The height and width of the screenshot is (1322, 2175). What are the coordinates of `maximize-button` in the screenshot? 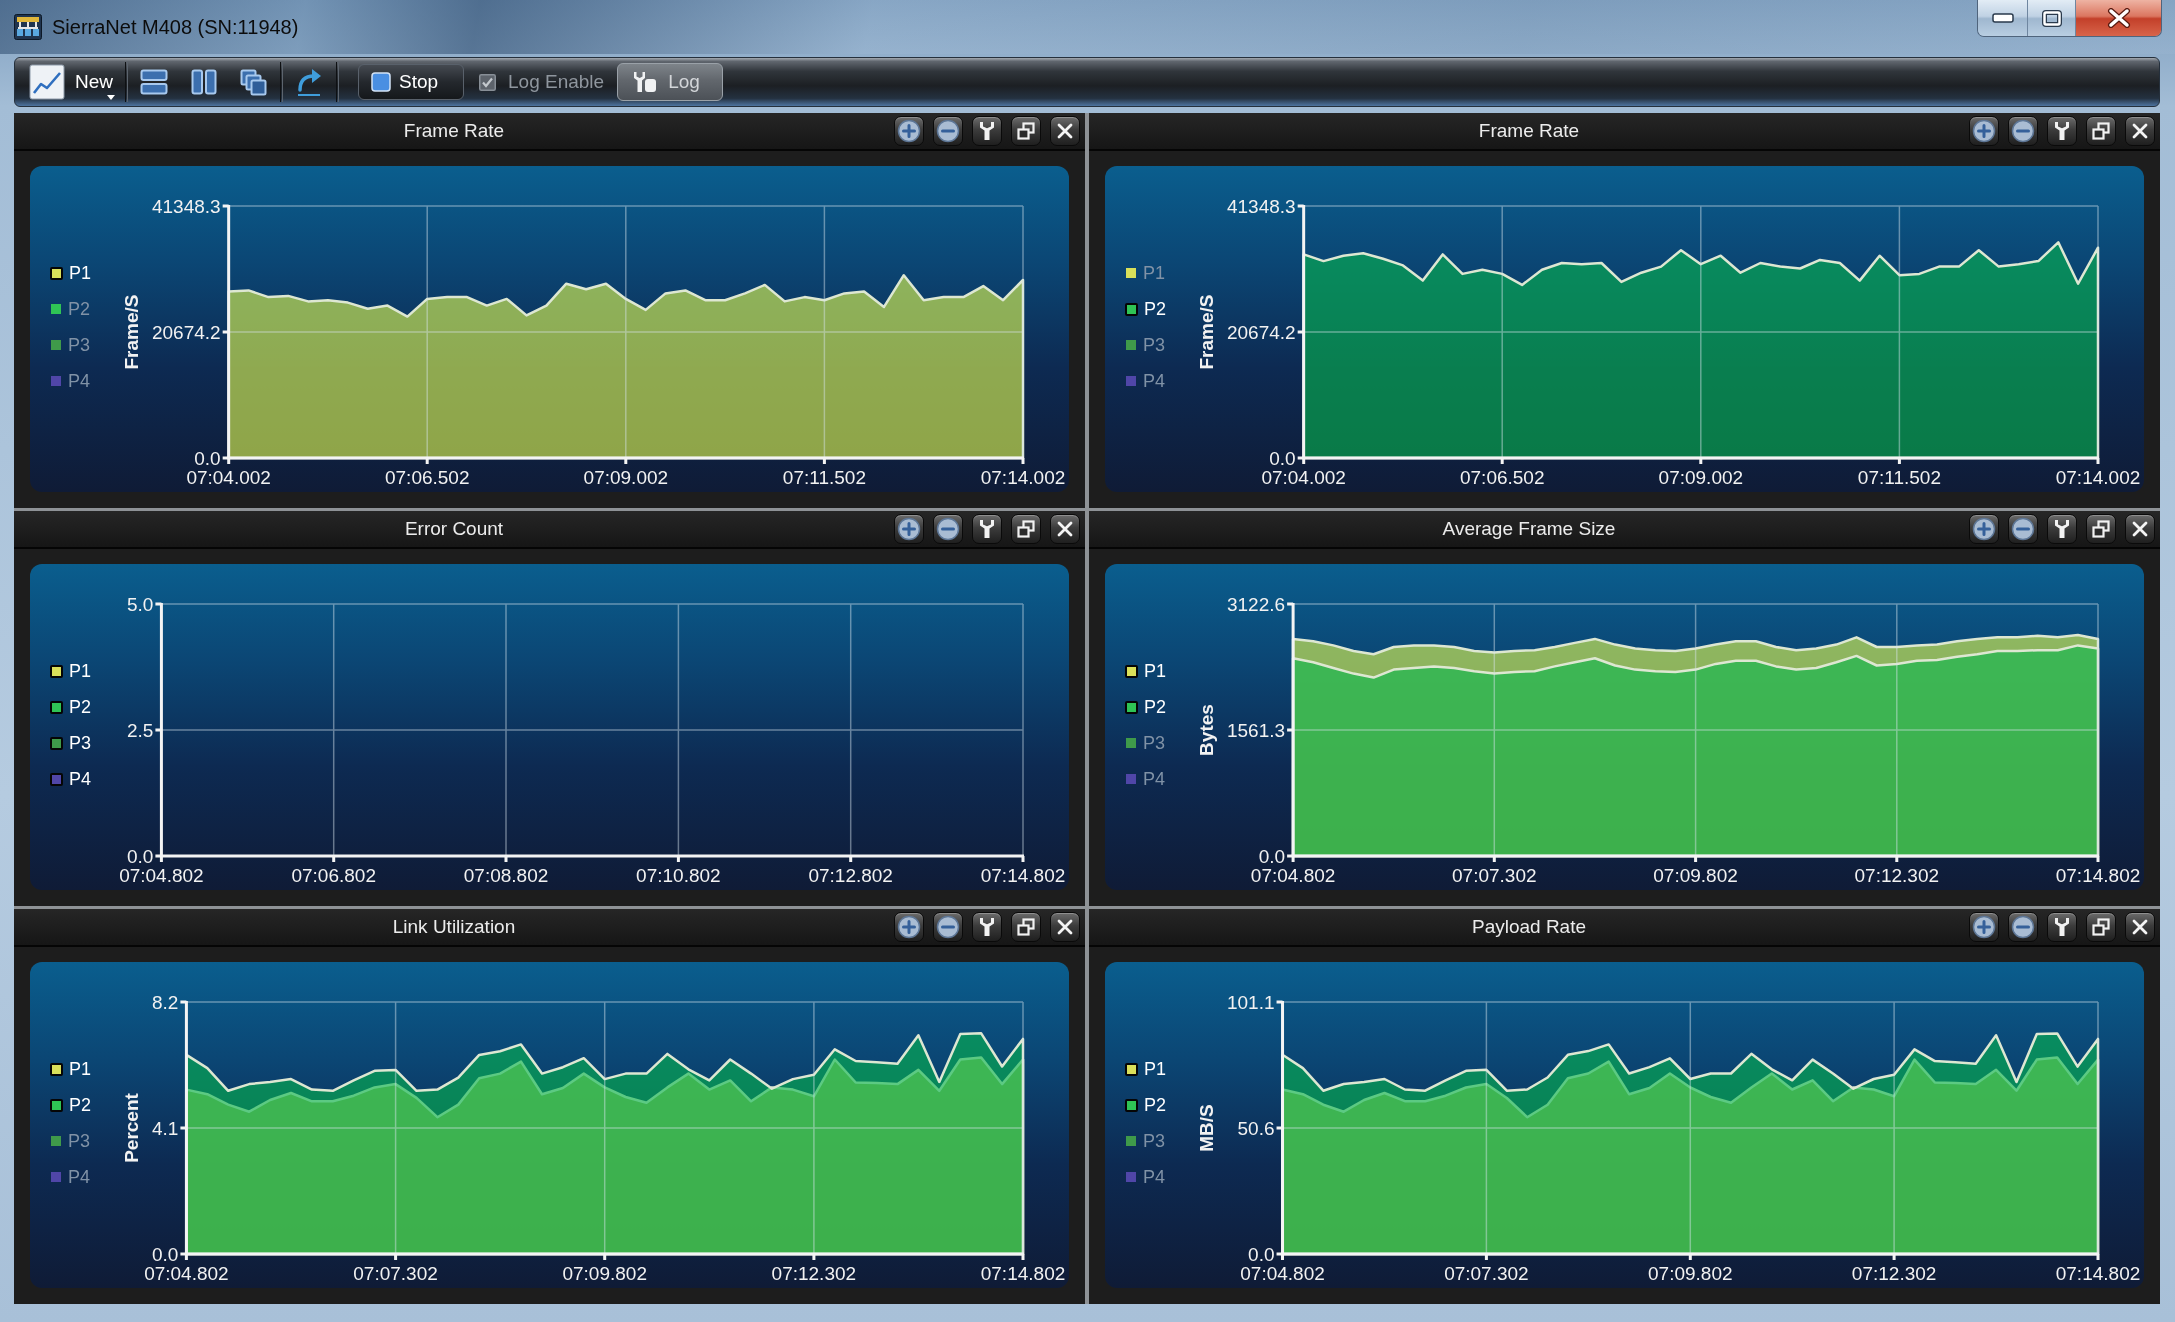 It's located at (2052, 18).